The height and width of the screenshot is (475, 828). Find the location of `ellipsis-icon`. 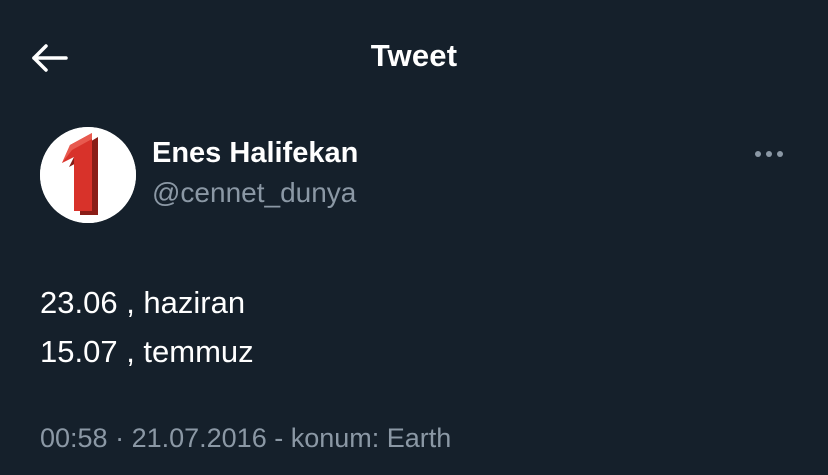

ellipsis-icon is located at coordinates (769, 154).